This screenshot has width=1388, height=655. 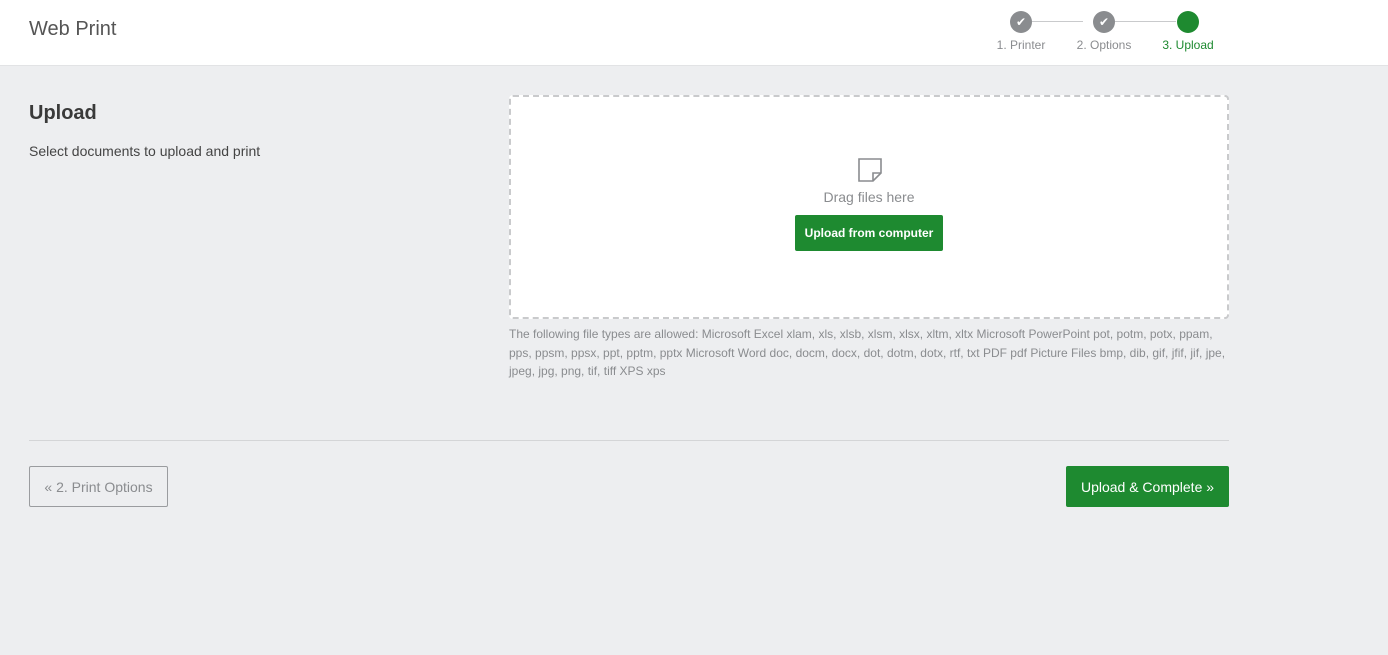 I want to click on app-title: Web Print, so click(x=73, y=29).